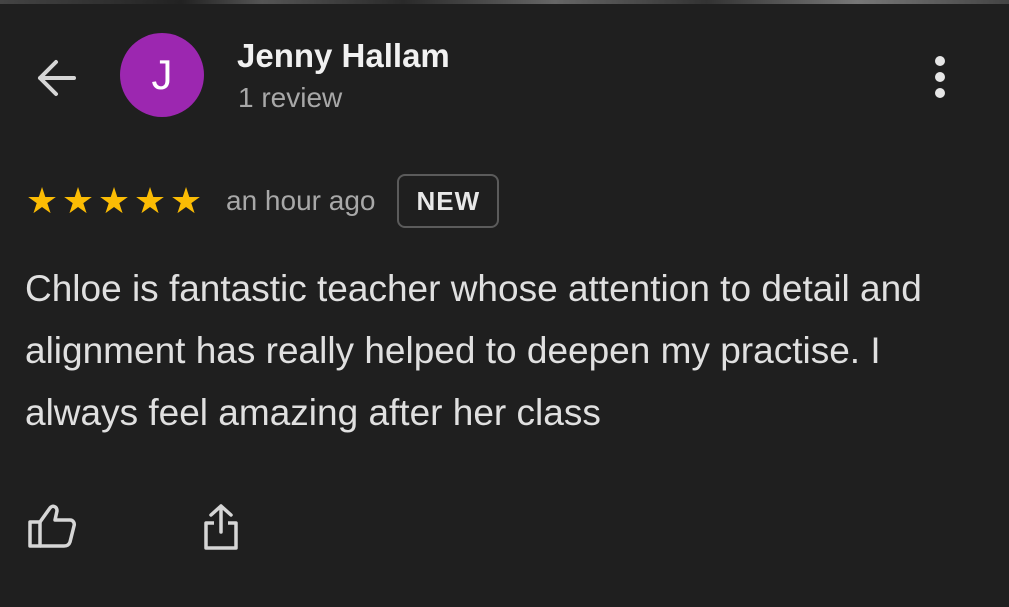  I want to click on thumbs-up-icon, so click(52, 526).